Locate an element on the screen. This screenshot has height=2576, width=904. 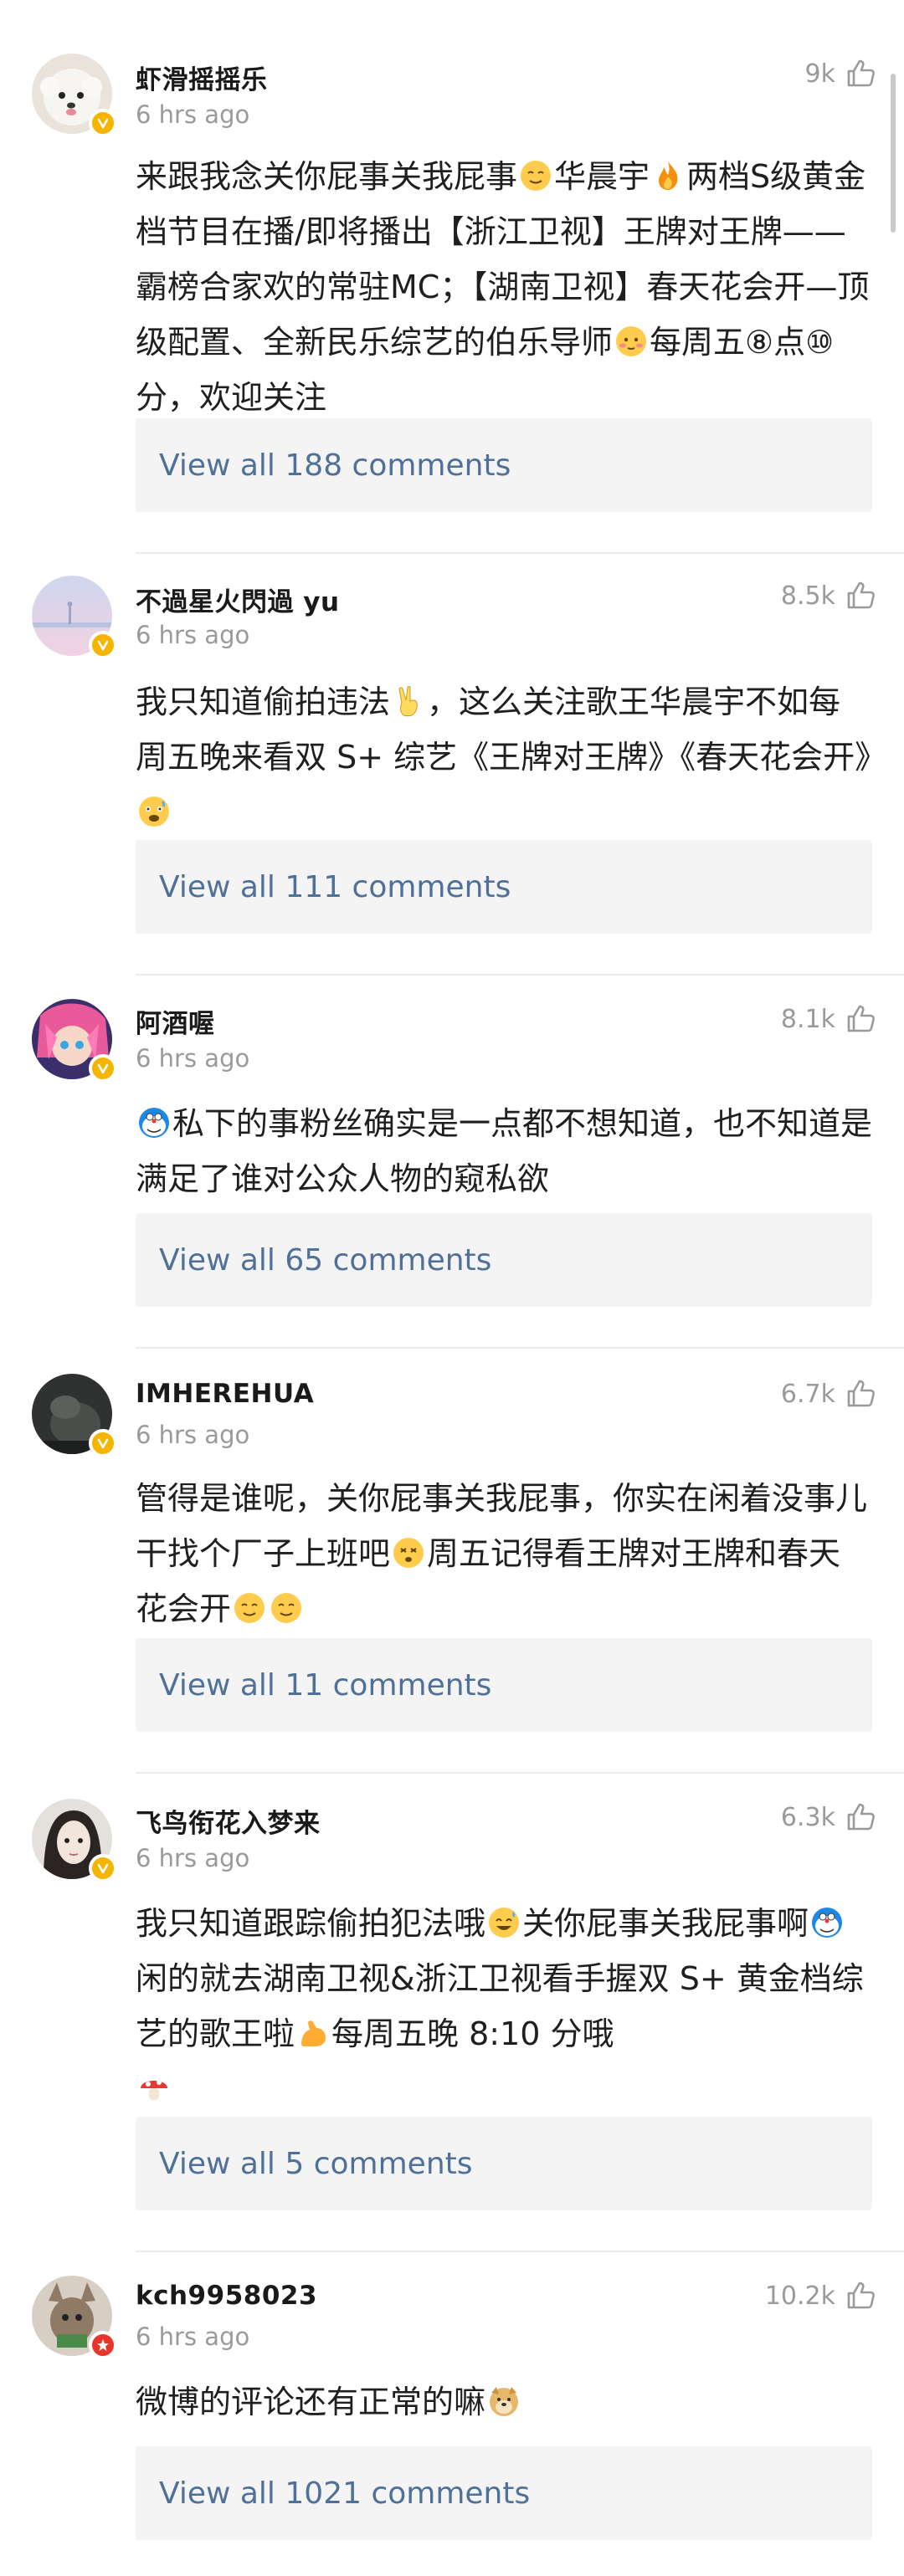
username: 不過星火閃過 yu is located at coordinates (238, 600).